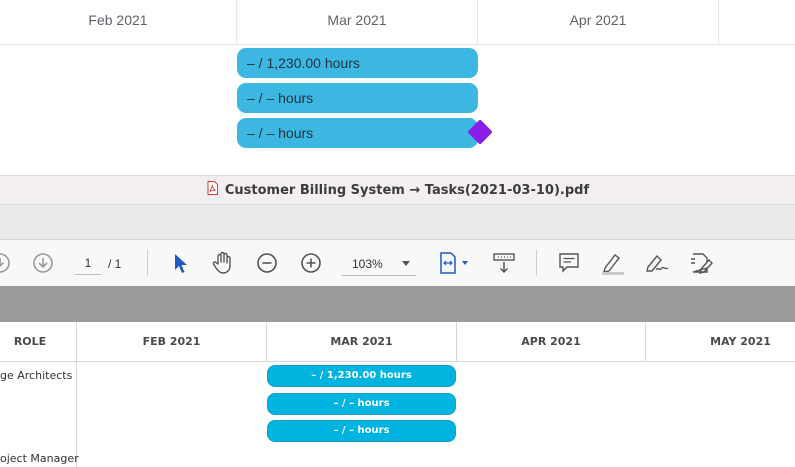  Describe the element at coordinates (569, 263) in the screenshot. I see `comment-icon` at that location.